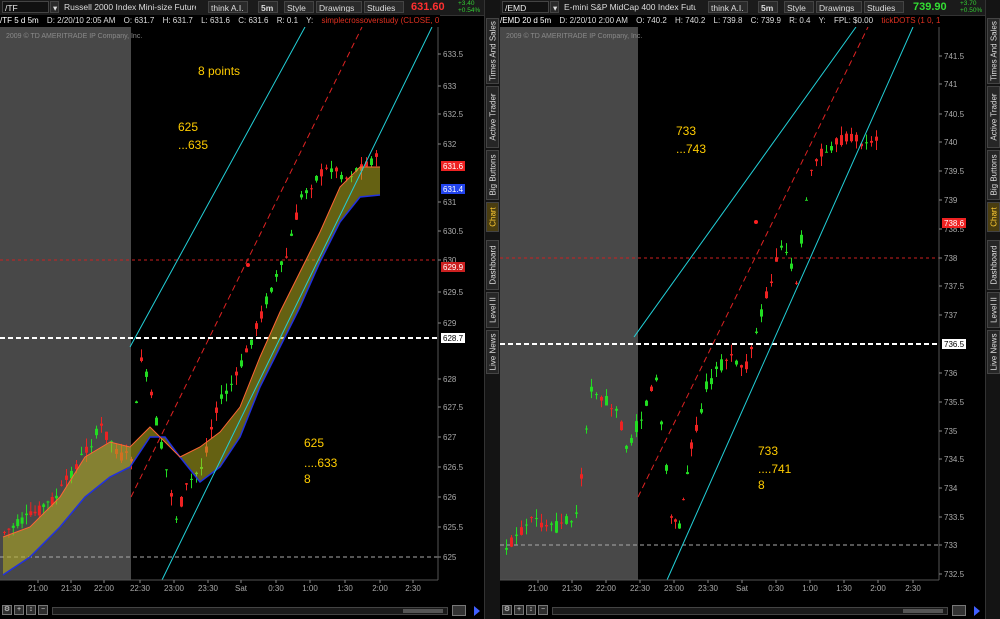 The height and width of the screenshot is (619, 1000). What do you see at coordinates (492, 117) in the screenshot?
I see `tab-active-trader: Active Trader` at bounding box center [492, 117].